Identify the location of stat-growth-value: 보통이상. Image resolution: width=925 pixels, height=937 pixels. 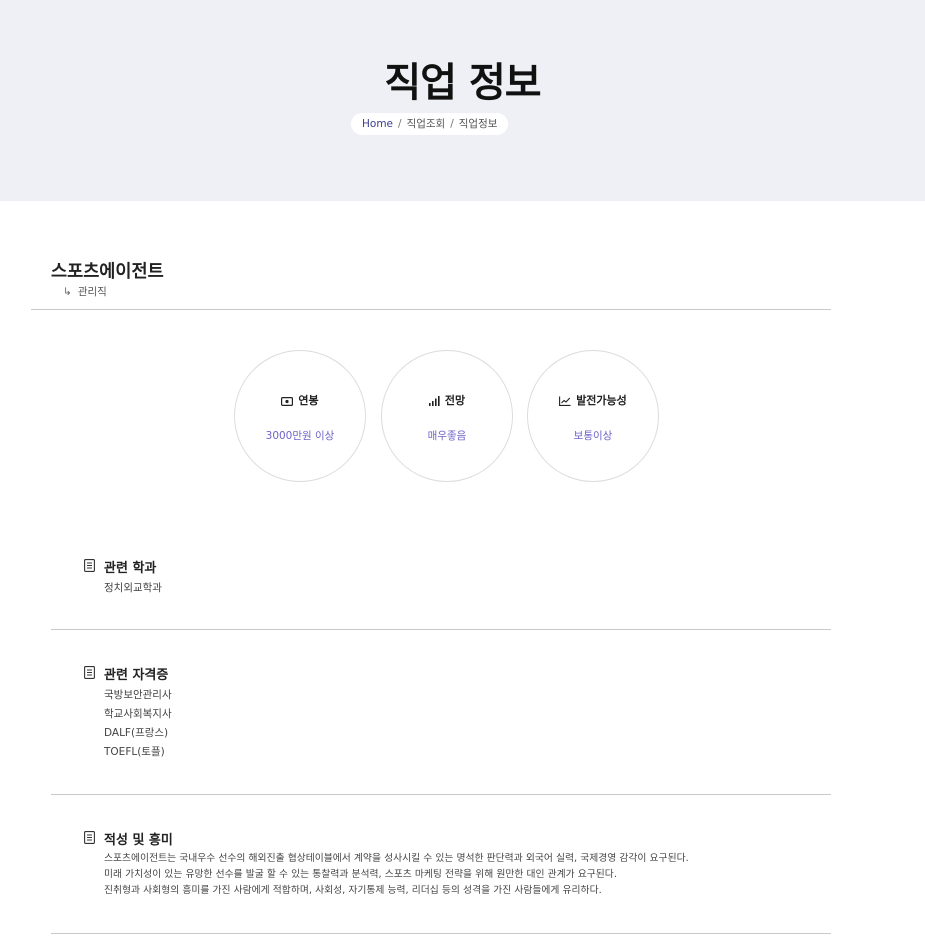
(593, 436).